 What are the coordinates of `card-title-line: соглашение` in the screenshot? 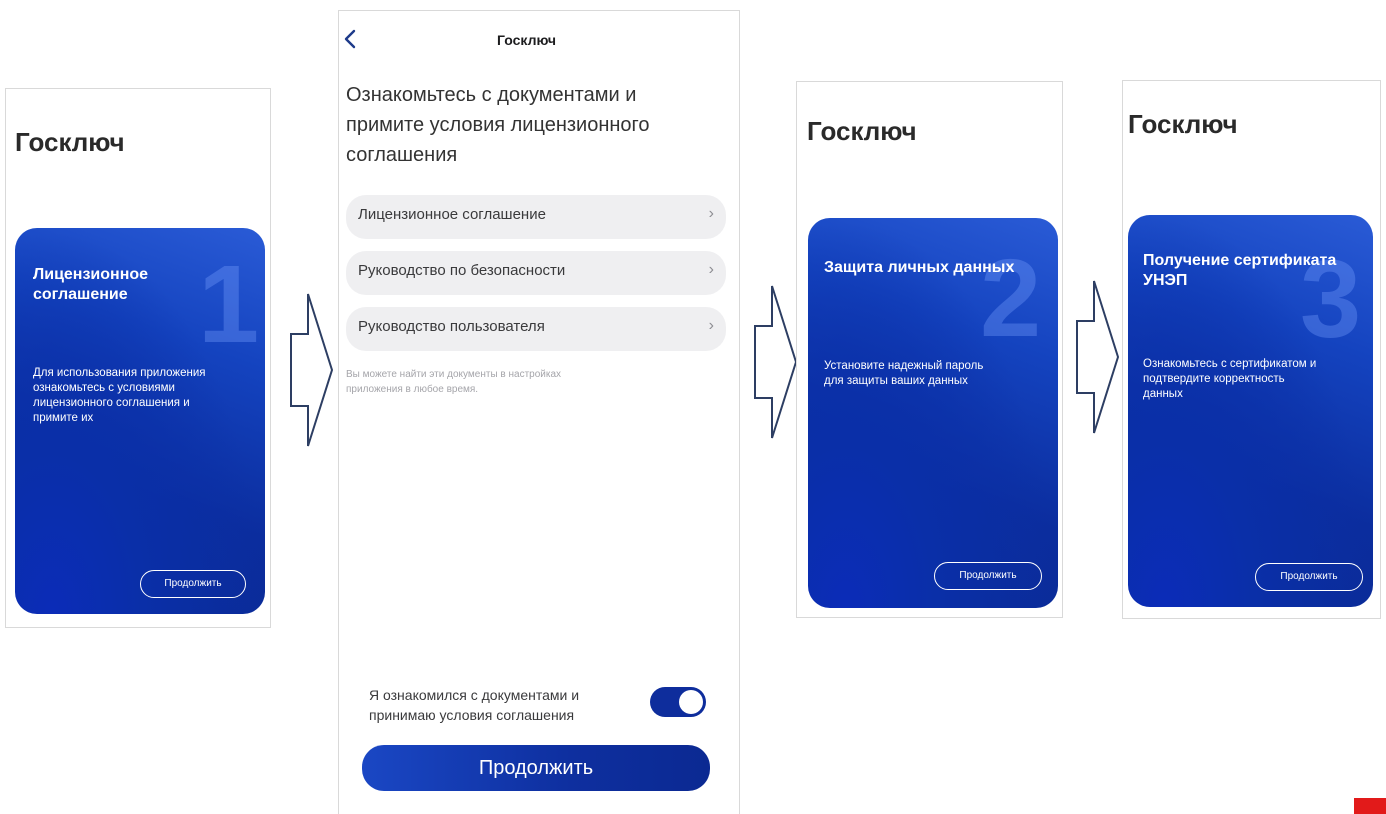 It's located at (80, 294).